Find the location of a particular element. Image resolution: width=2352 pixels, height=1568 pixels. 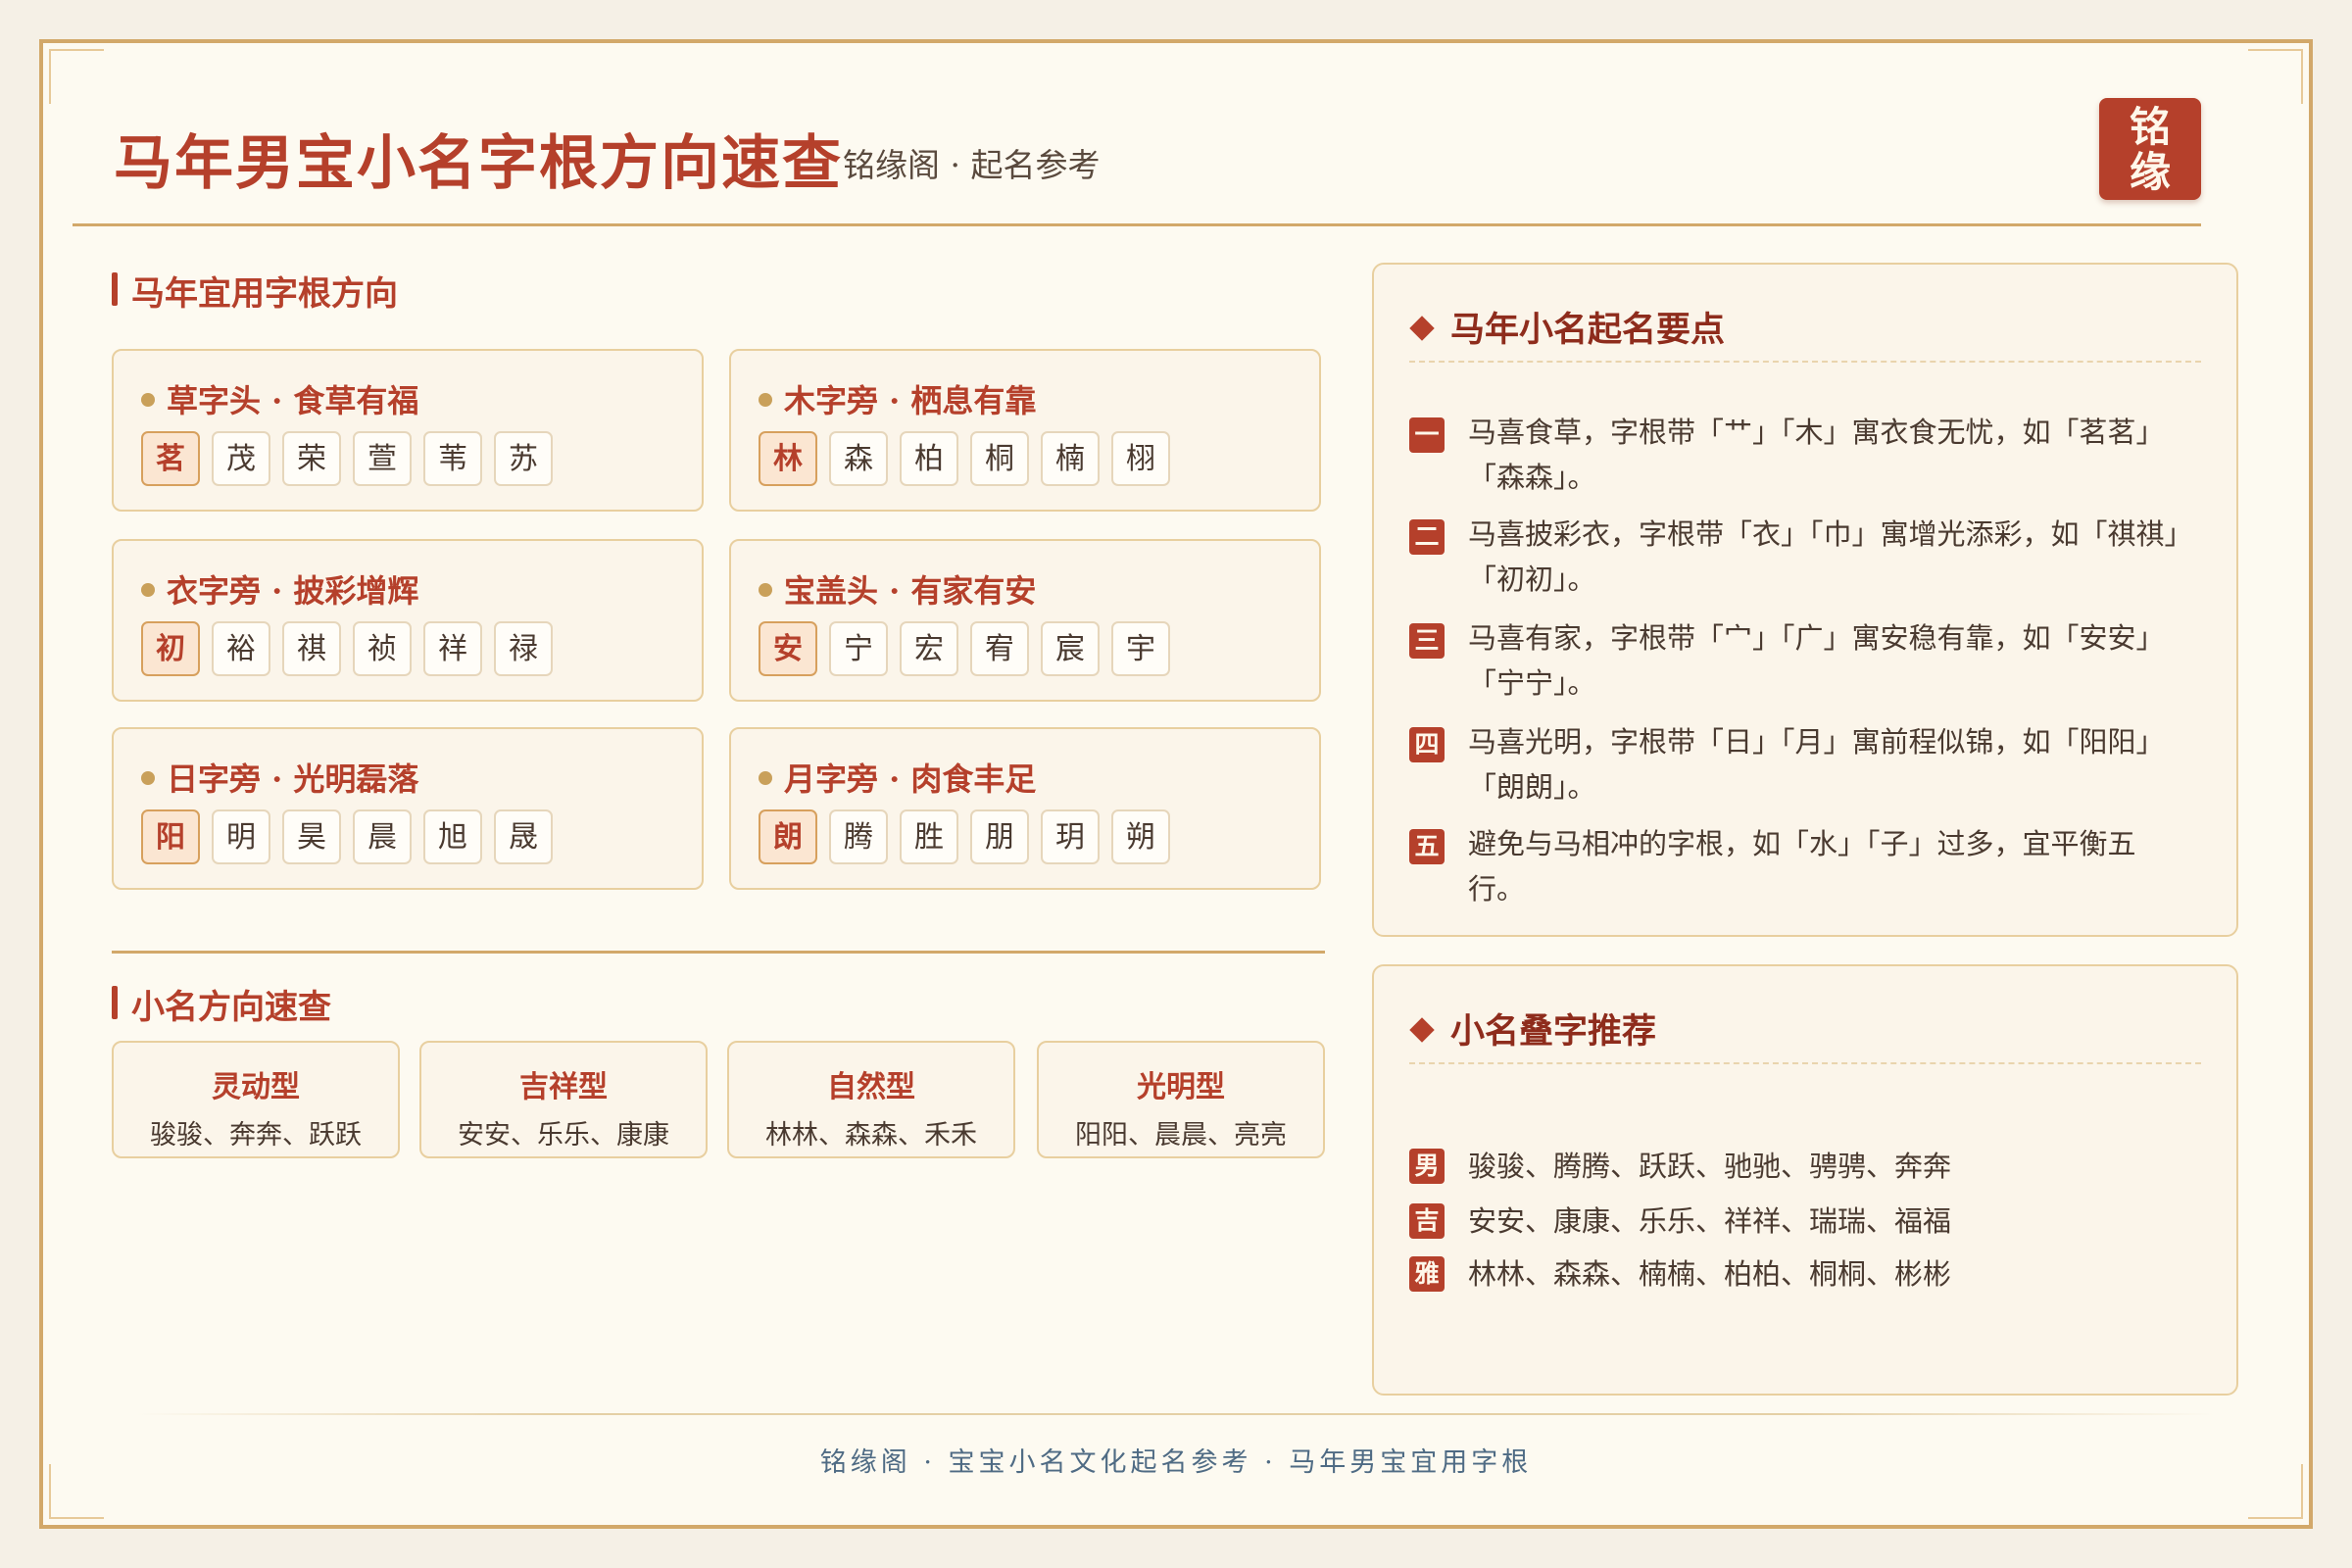

char-tile: 苇 is located at coordinates (452, 458).